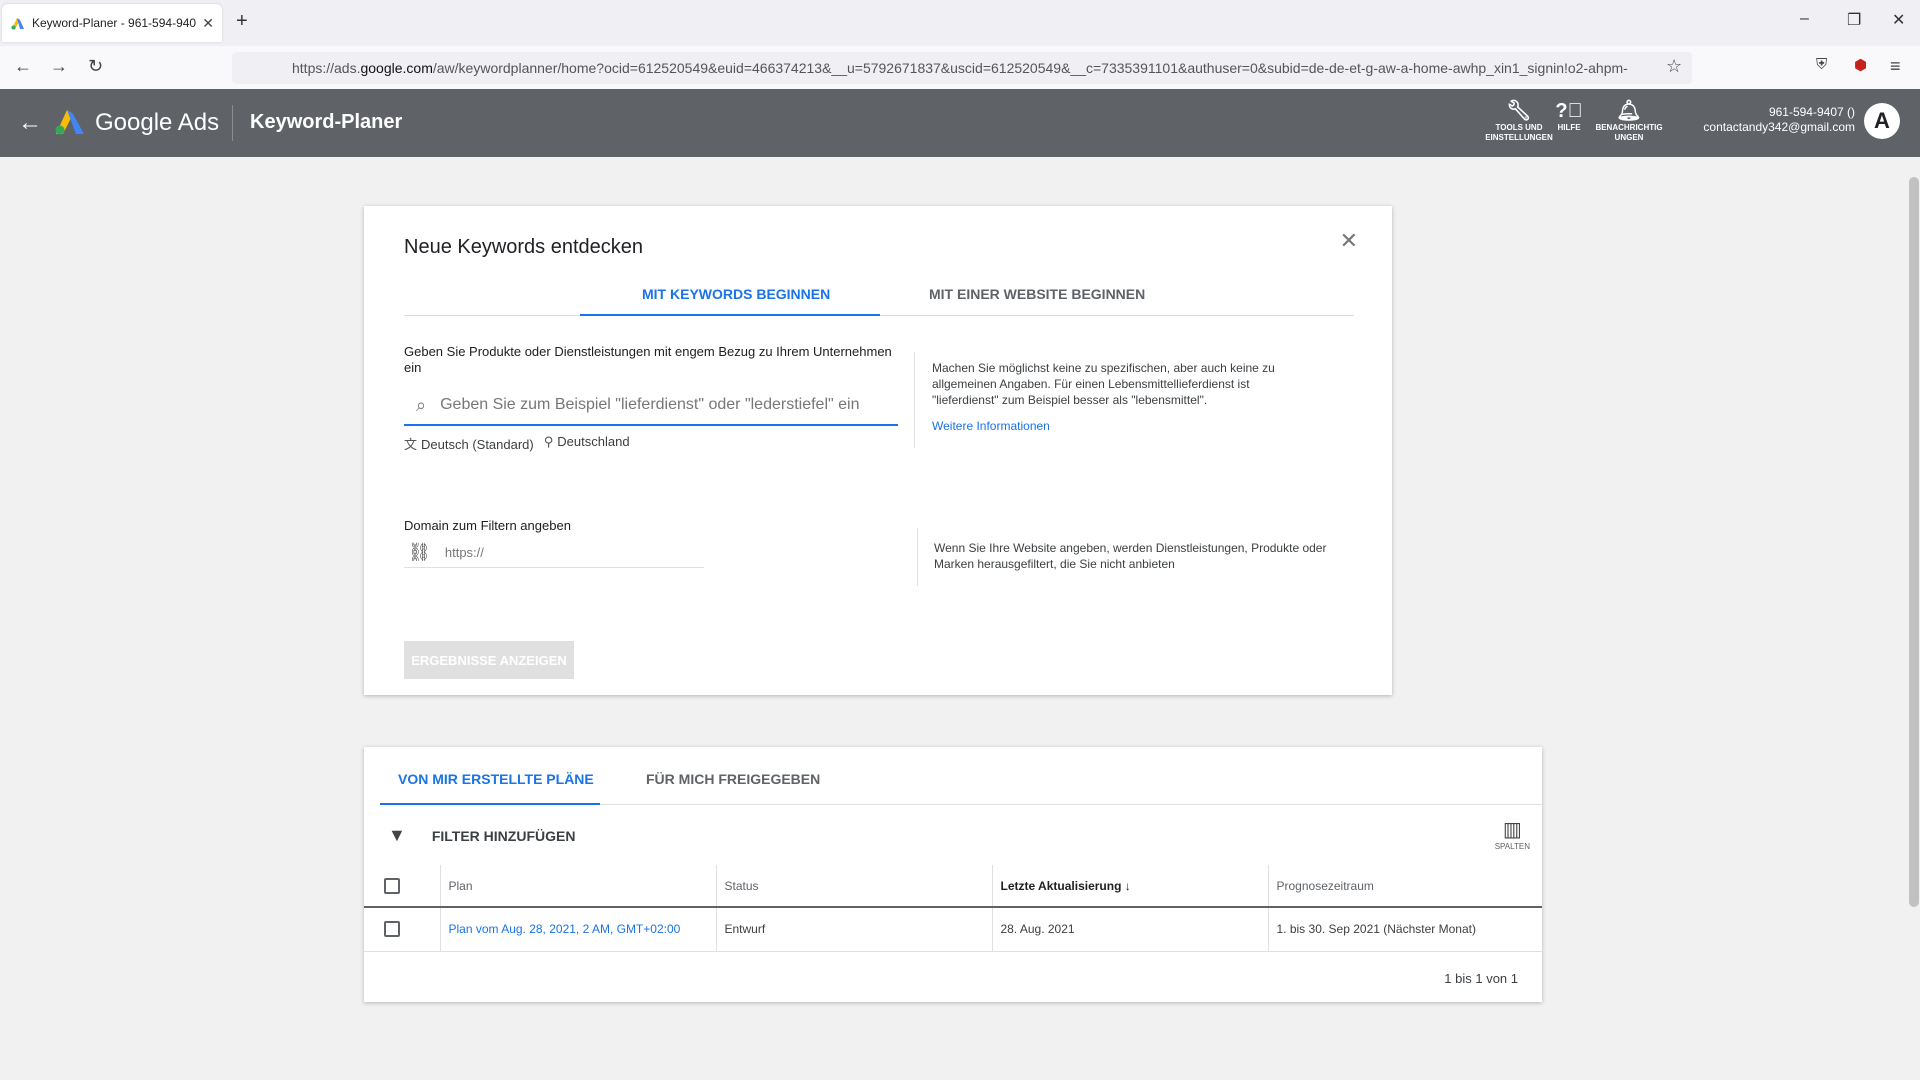 This screenshot has height=1080, width=1920. What do you see at coordinates (1821, 64) in the screenshot?
I see `pocket-icon: ⛨` at bounding box center [1821, 64].